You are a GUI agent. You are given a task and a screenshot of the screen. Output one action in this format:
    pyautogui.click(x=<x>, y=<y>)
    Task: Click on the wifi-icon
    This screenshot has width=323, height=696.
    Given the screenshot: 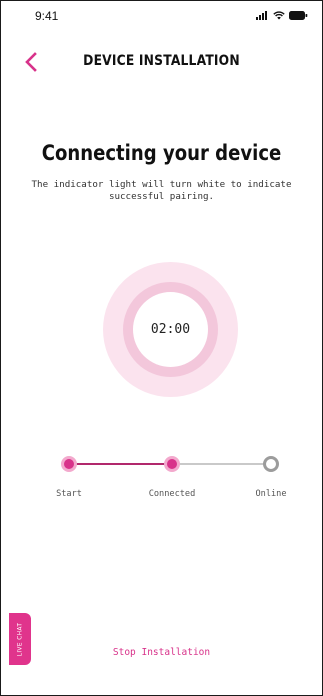 What is the action you would take?
    pyautogui.click(x=279, y=15)
    